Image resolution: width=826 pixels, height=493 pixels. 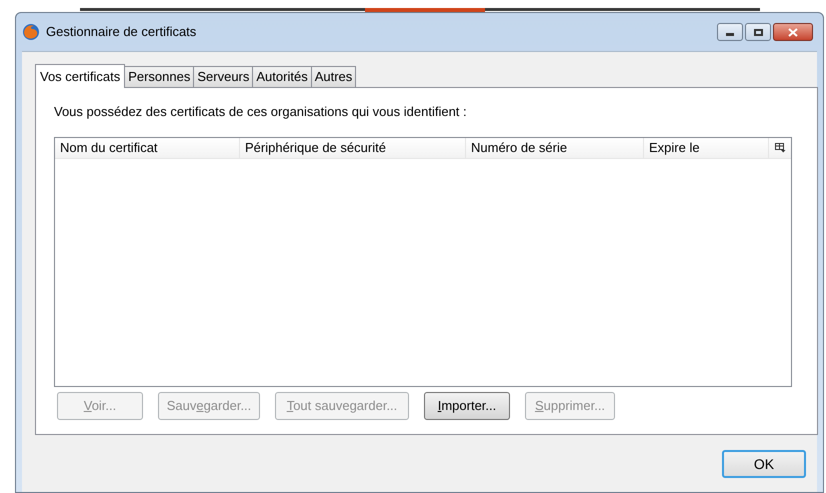 What do you see at coordinates (223, 76) in the screenshot?
I see `tab: Serveurs` at bounding box center [223, 76].